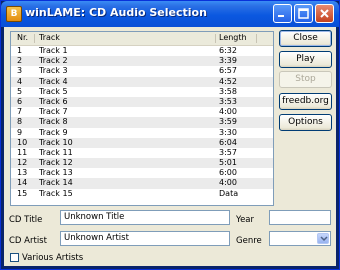  I want to click on track-track-cell: Track 14, so click(56, 183).